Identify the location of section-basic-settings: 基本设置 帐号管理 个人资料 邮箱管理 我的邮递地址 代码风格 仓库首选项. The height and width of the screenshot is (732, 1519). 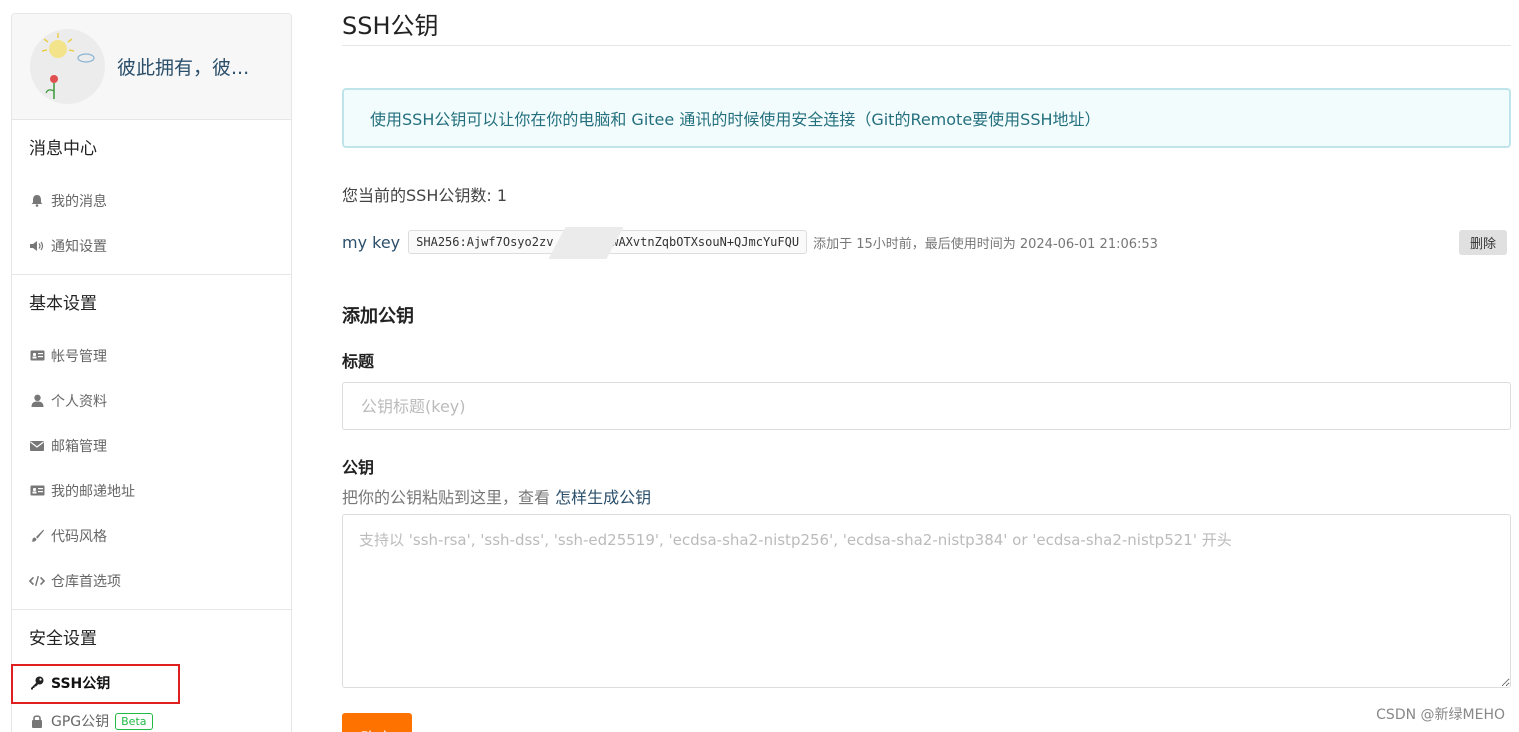
(151, 442).